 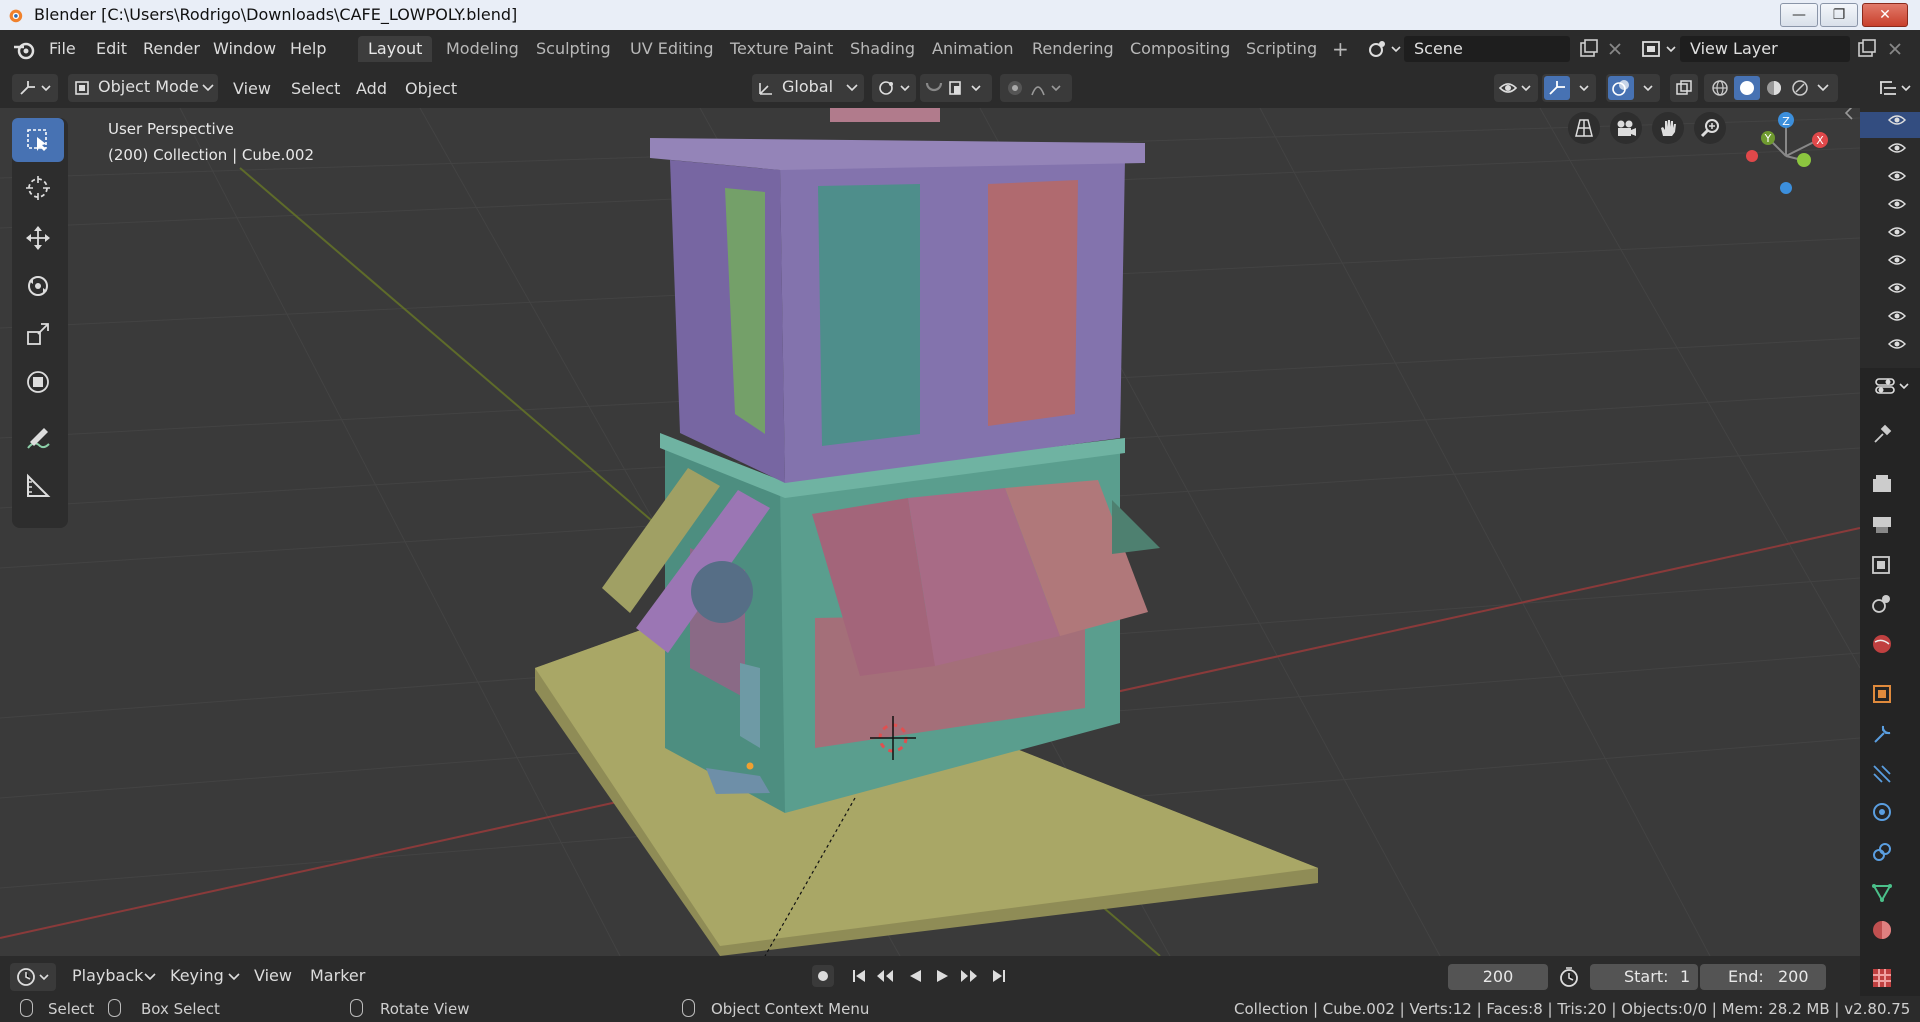 What do you see at coordinates (1763, 977) in the screenshot?
I see `end-frame-field: End: 200` at bounding box center [1763, 977].